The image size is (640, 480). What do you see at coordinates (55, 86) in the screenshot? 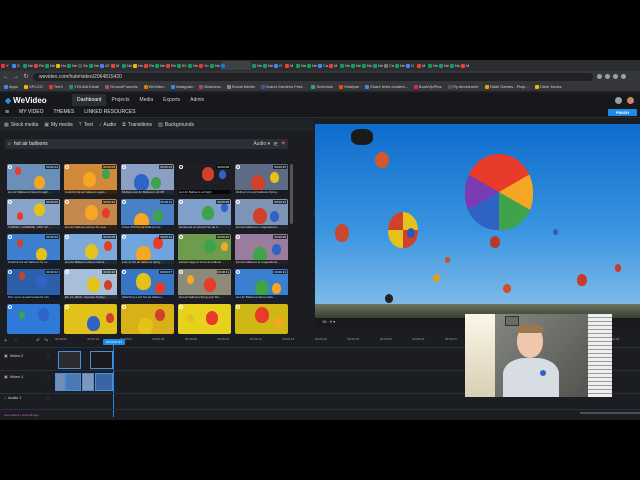
I see `bookmark-item: TeeX` at bounding box center [55, 86].